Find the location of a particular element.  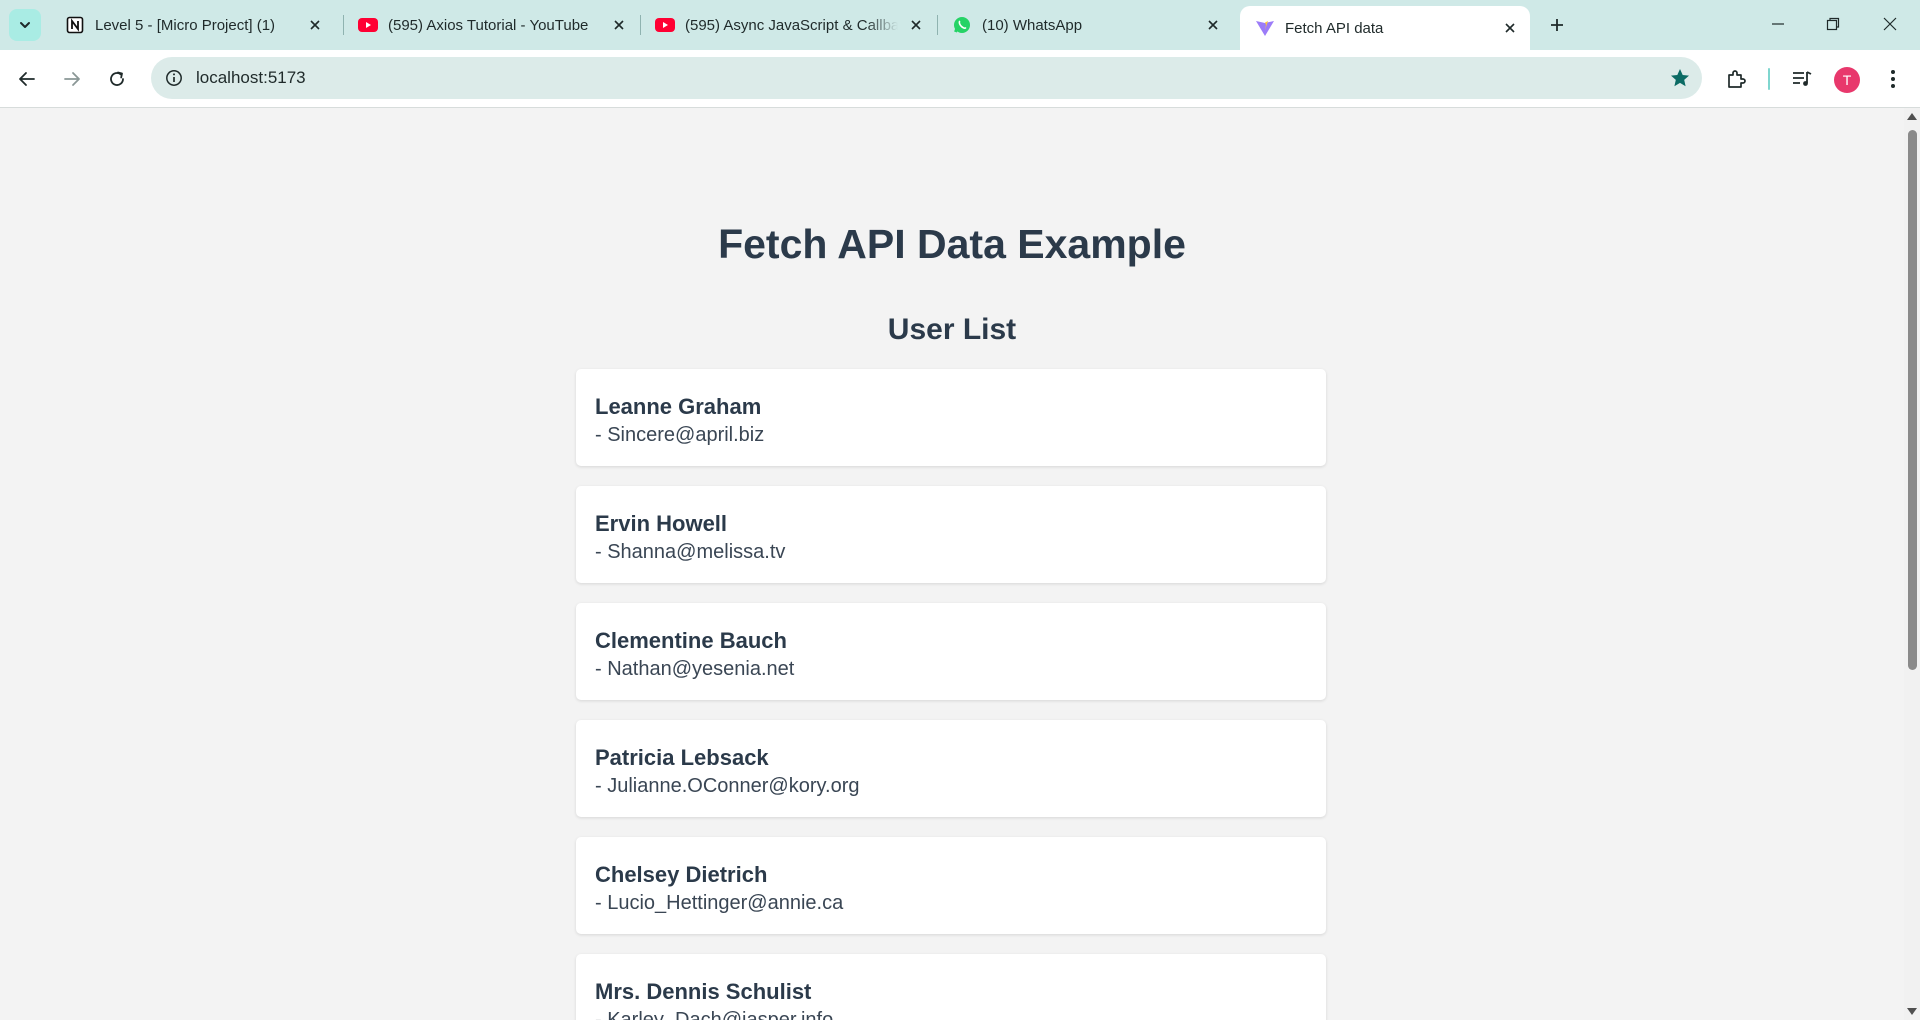

playlist-music-icon is located at coordinates (1802, 78).